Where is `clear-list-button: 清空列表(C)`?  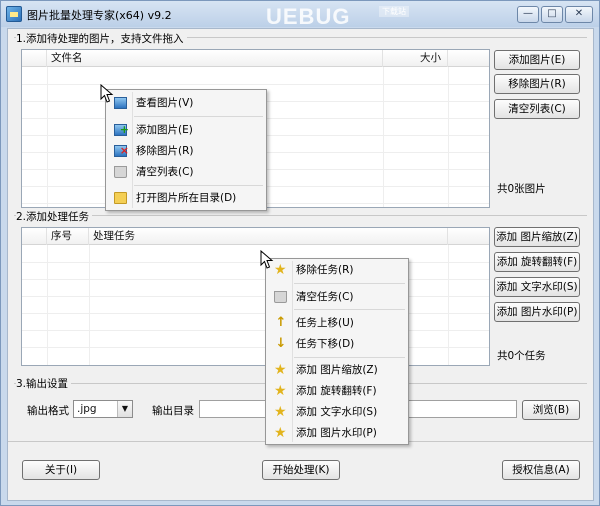 clear-list-button: 清空列表(C) is located at coordinates (537, 109).